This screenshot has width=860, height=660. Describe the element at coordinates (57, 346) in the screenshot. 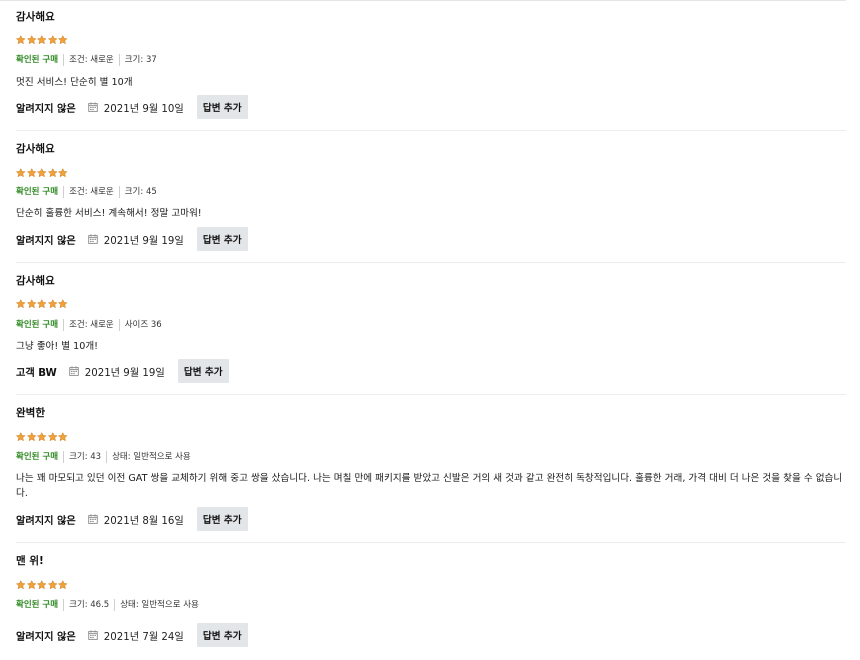

I see `review-body: 그냥 좋아! 별 10개!` at that location.